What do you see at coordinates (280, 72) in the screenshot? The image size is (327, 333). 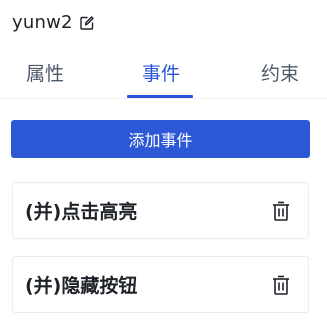 I see `tab-constraints: 约束` at bounding box center [280, 72].